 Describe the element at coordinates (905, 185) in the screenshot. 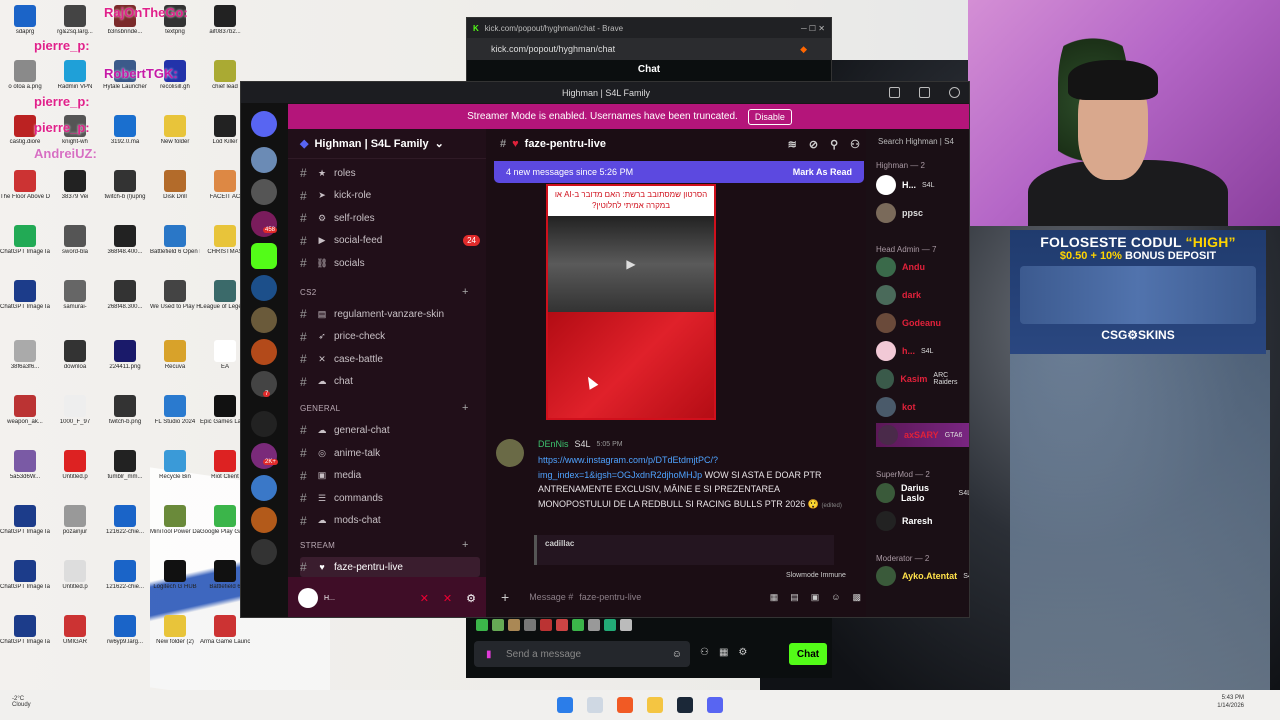

I see `member-item: H... S4L` at that location.